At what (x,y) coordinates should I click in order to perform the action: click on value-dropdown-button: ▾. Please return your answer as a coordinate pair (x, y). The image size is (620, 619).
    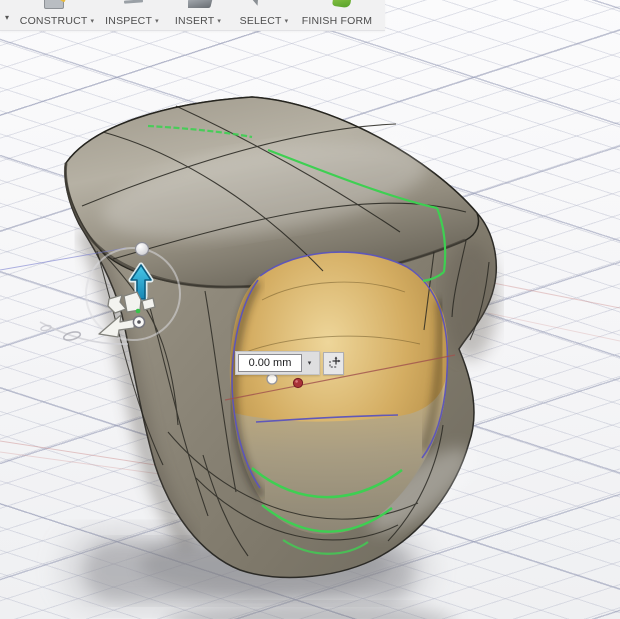
    Looking at the image, I should click on (309, 363).